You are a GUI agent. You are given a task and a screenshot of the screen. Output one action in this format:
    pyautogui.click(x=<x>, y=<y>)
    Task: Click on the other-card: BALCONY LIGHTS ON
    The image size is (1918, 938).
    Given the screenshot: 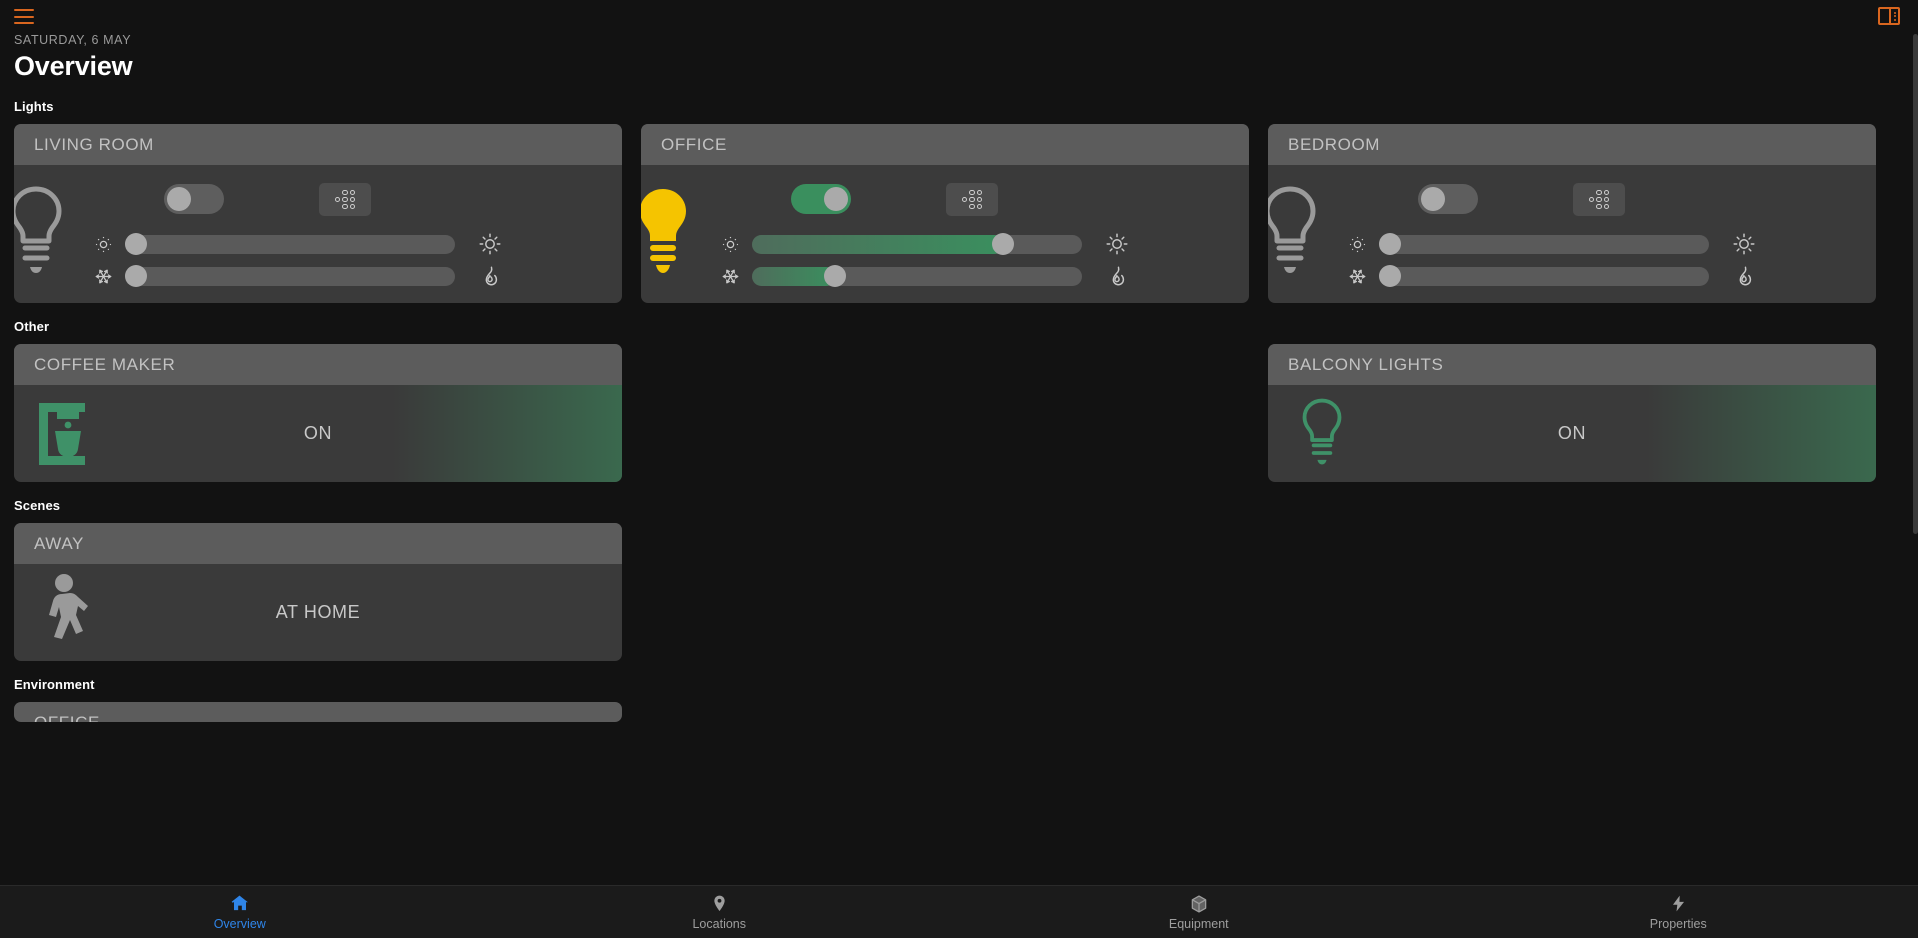 What is the action you would take?
    pyautogui.click(x=1572, y=413)
    